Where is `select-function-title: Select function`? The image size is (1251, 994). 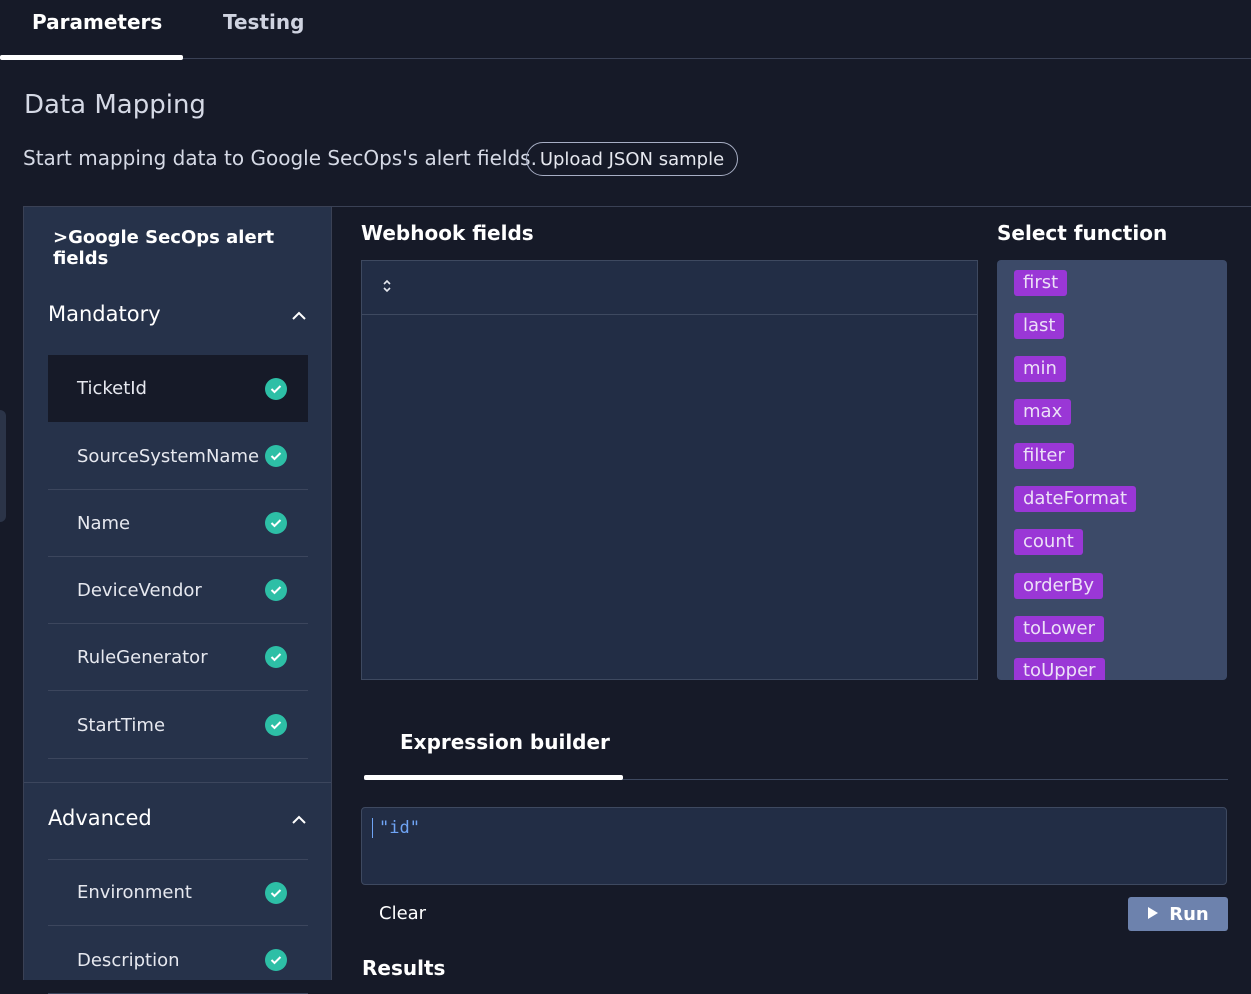 select-function-title: Select function is located at coordinates (1082, 233).